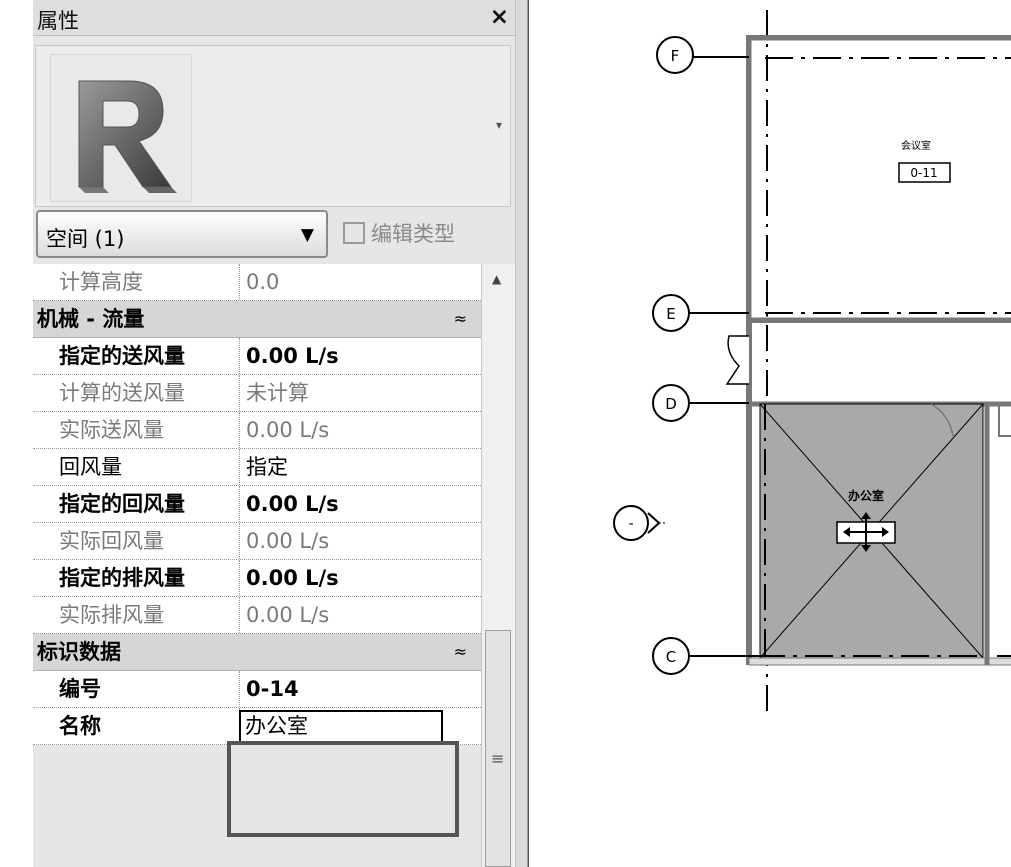 This screenshot has width=1011, height=867. I want to click on room-top-name: 会议室, so click(916, 145).